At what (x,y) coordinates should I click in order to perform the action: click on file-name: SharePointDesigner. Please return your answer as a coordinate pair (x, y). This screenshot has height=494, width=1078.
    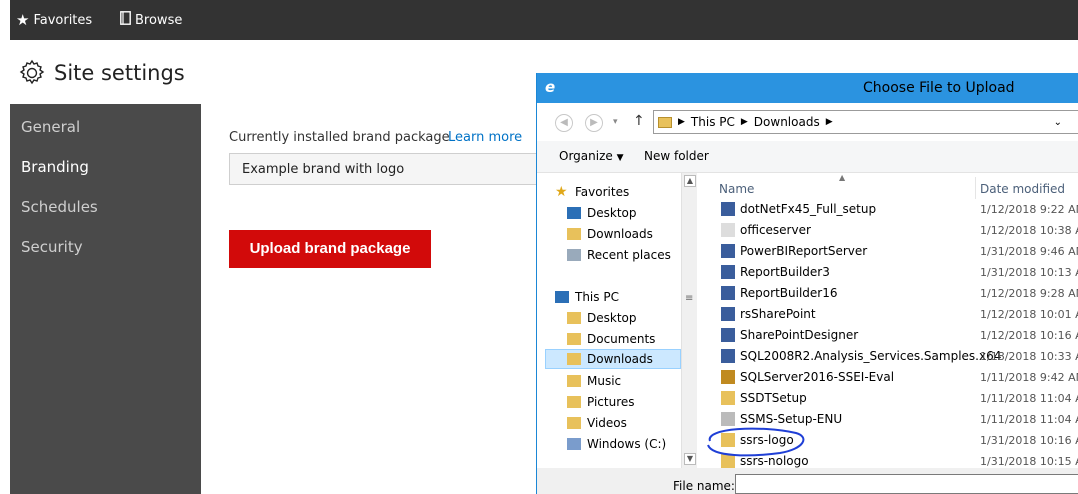
    Looking at the image, I should click on (799, 335).